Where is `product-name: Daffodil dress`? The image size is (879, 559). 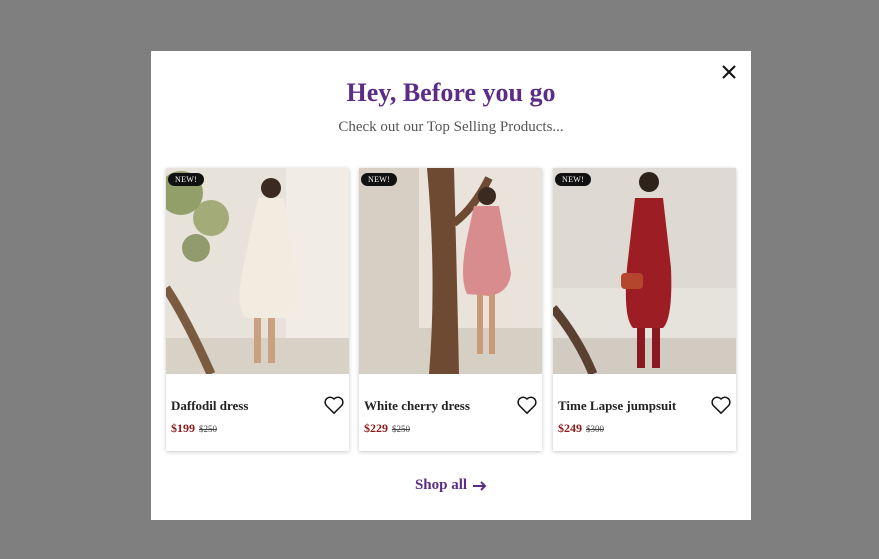 product-name: Daffodil dress is located at coordinates (209, 406).